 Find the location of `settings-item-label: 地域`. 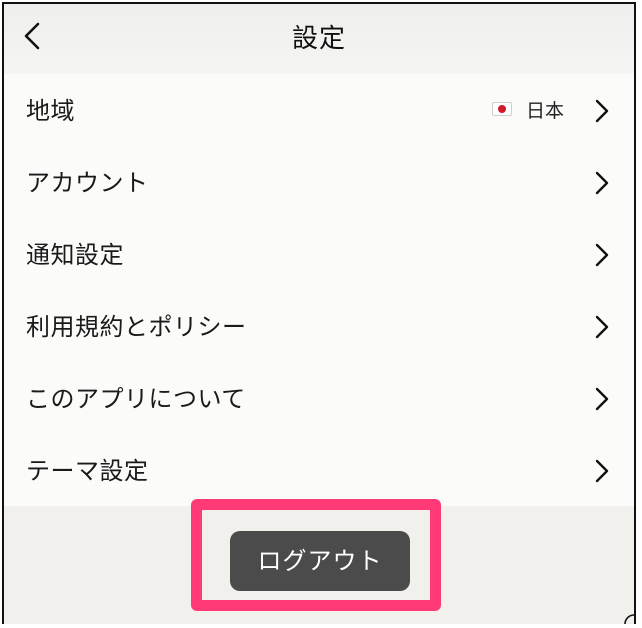

settings-item-label: 地域 is located at coordinates (50, 111).